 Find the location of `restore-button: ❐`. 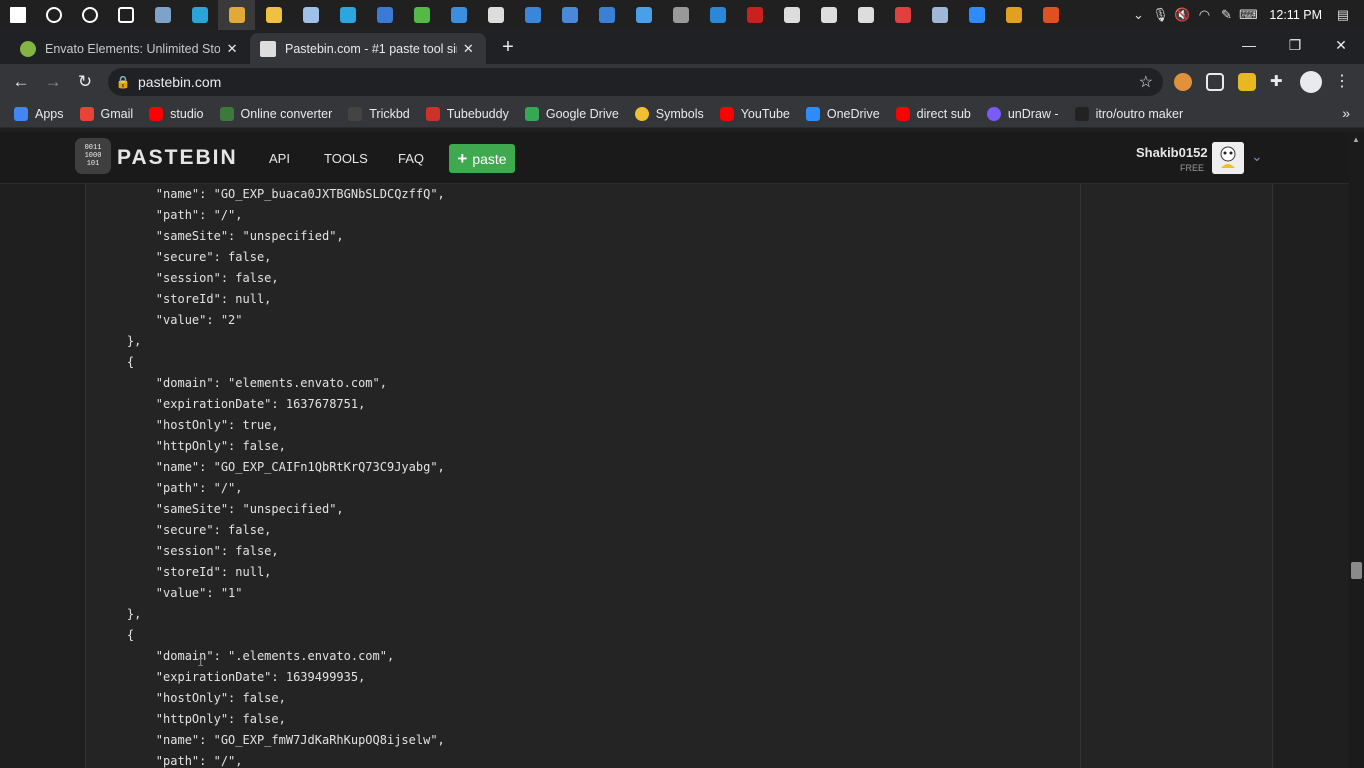

restore-button: ❐ is located at coordinates (1295, 45).